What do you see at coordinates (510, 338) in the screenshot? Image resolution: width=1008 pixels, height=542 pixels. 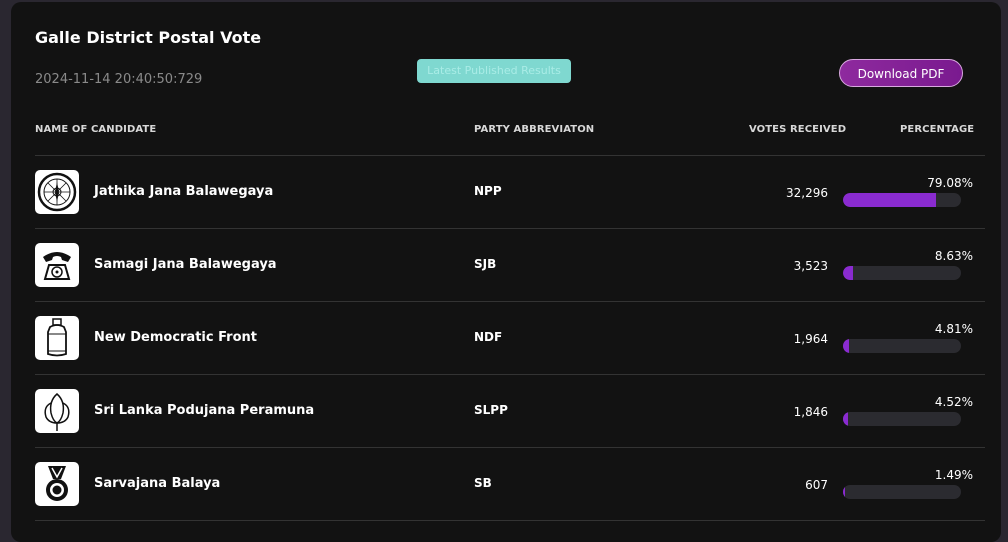 I see `table-row: New Democratic Front NDF 1,964 4.81%` at bounding box center [510, 338].